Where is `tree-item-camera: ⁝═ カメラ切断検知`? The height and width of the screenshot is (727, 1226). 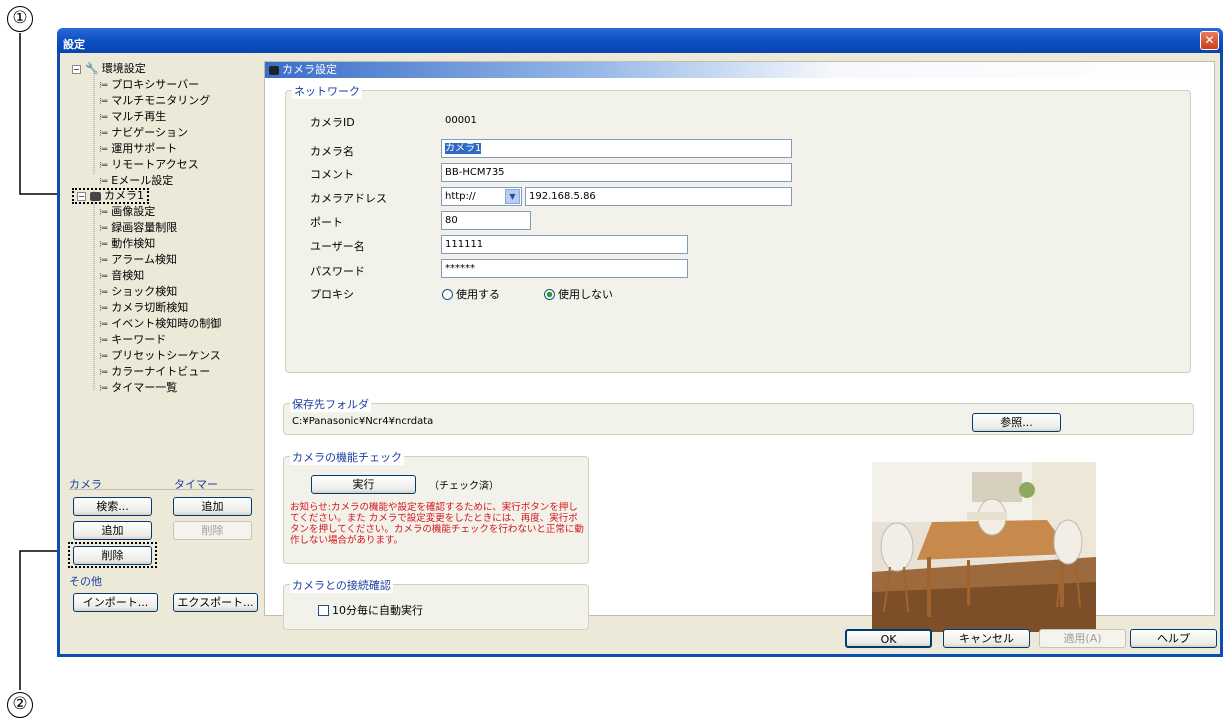 tree-item-camera: ⁝═ カメラ切断検知 is located at coordinates (143, 308).